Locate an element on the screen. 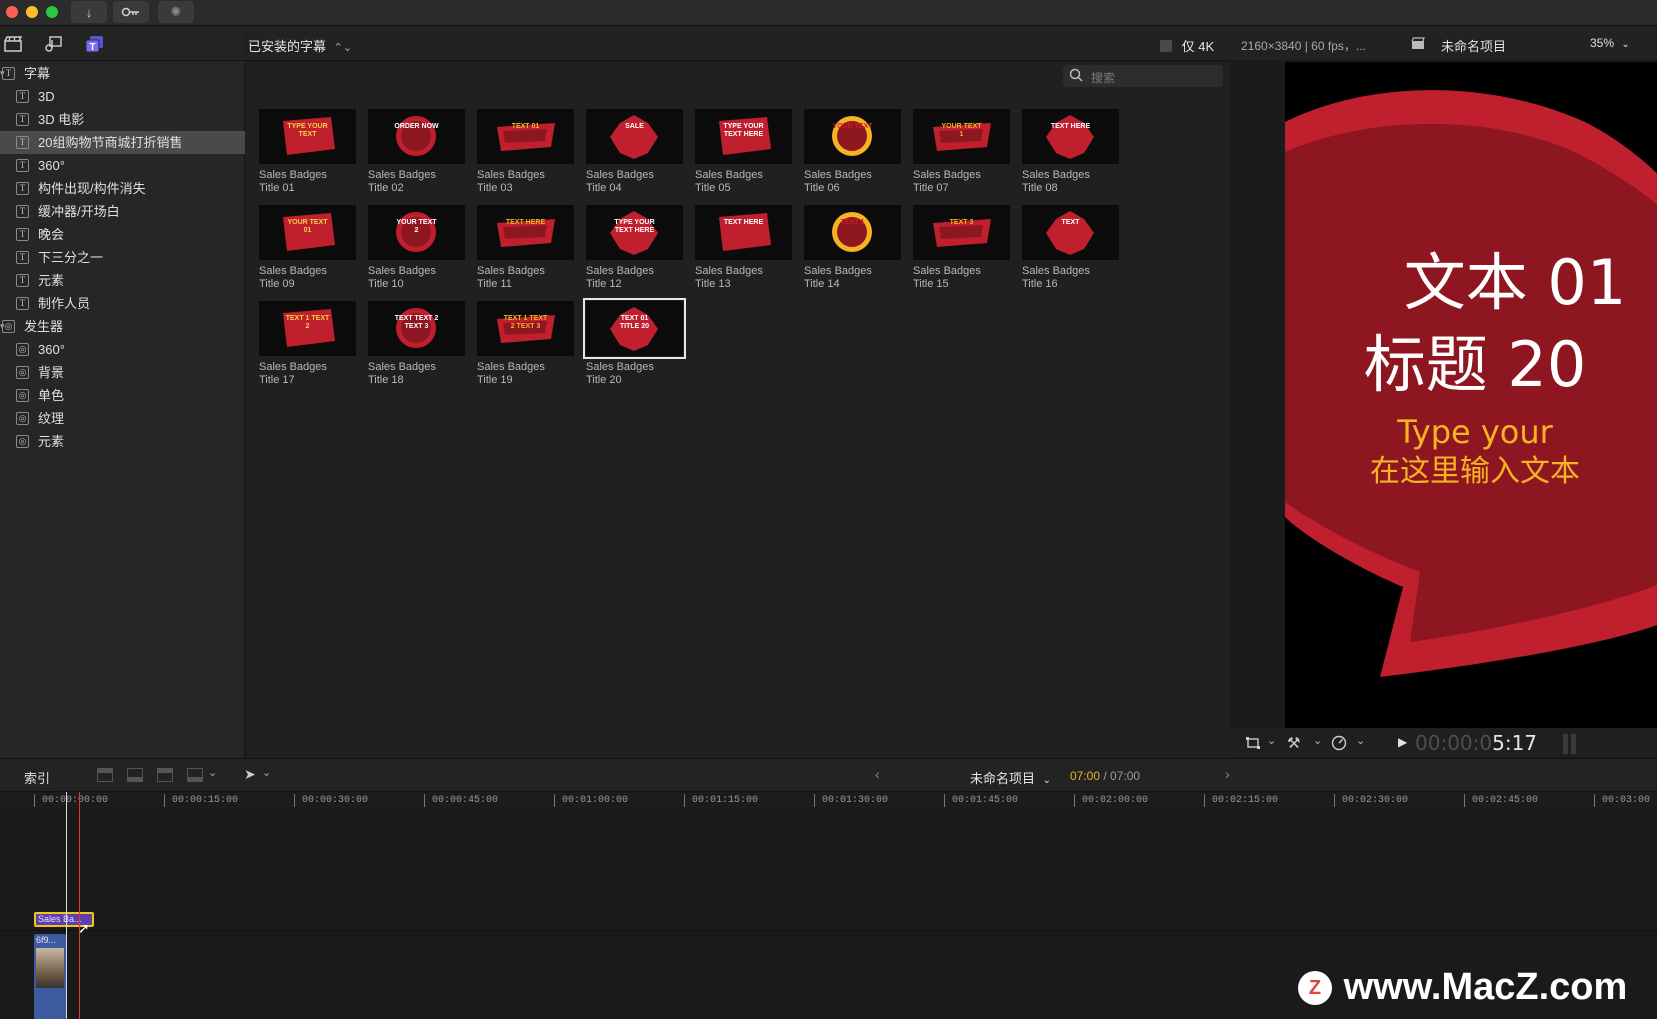 The width and height of the screenshot is (1657, 1019). title-tile-caption: Sales Badges Title 18 is located at coordinates (418, 374).